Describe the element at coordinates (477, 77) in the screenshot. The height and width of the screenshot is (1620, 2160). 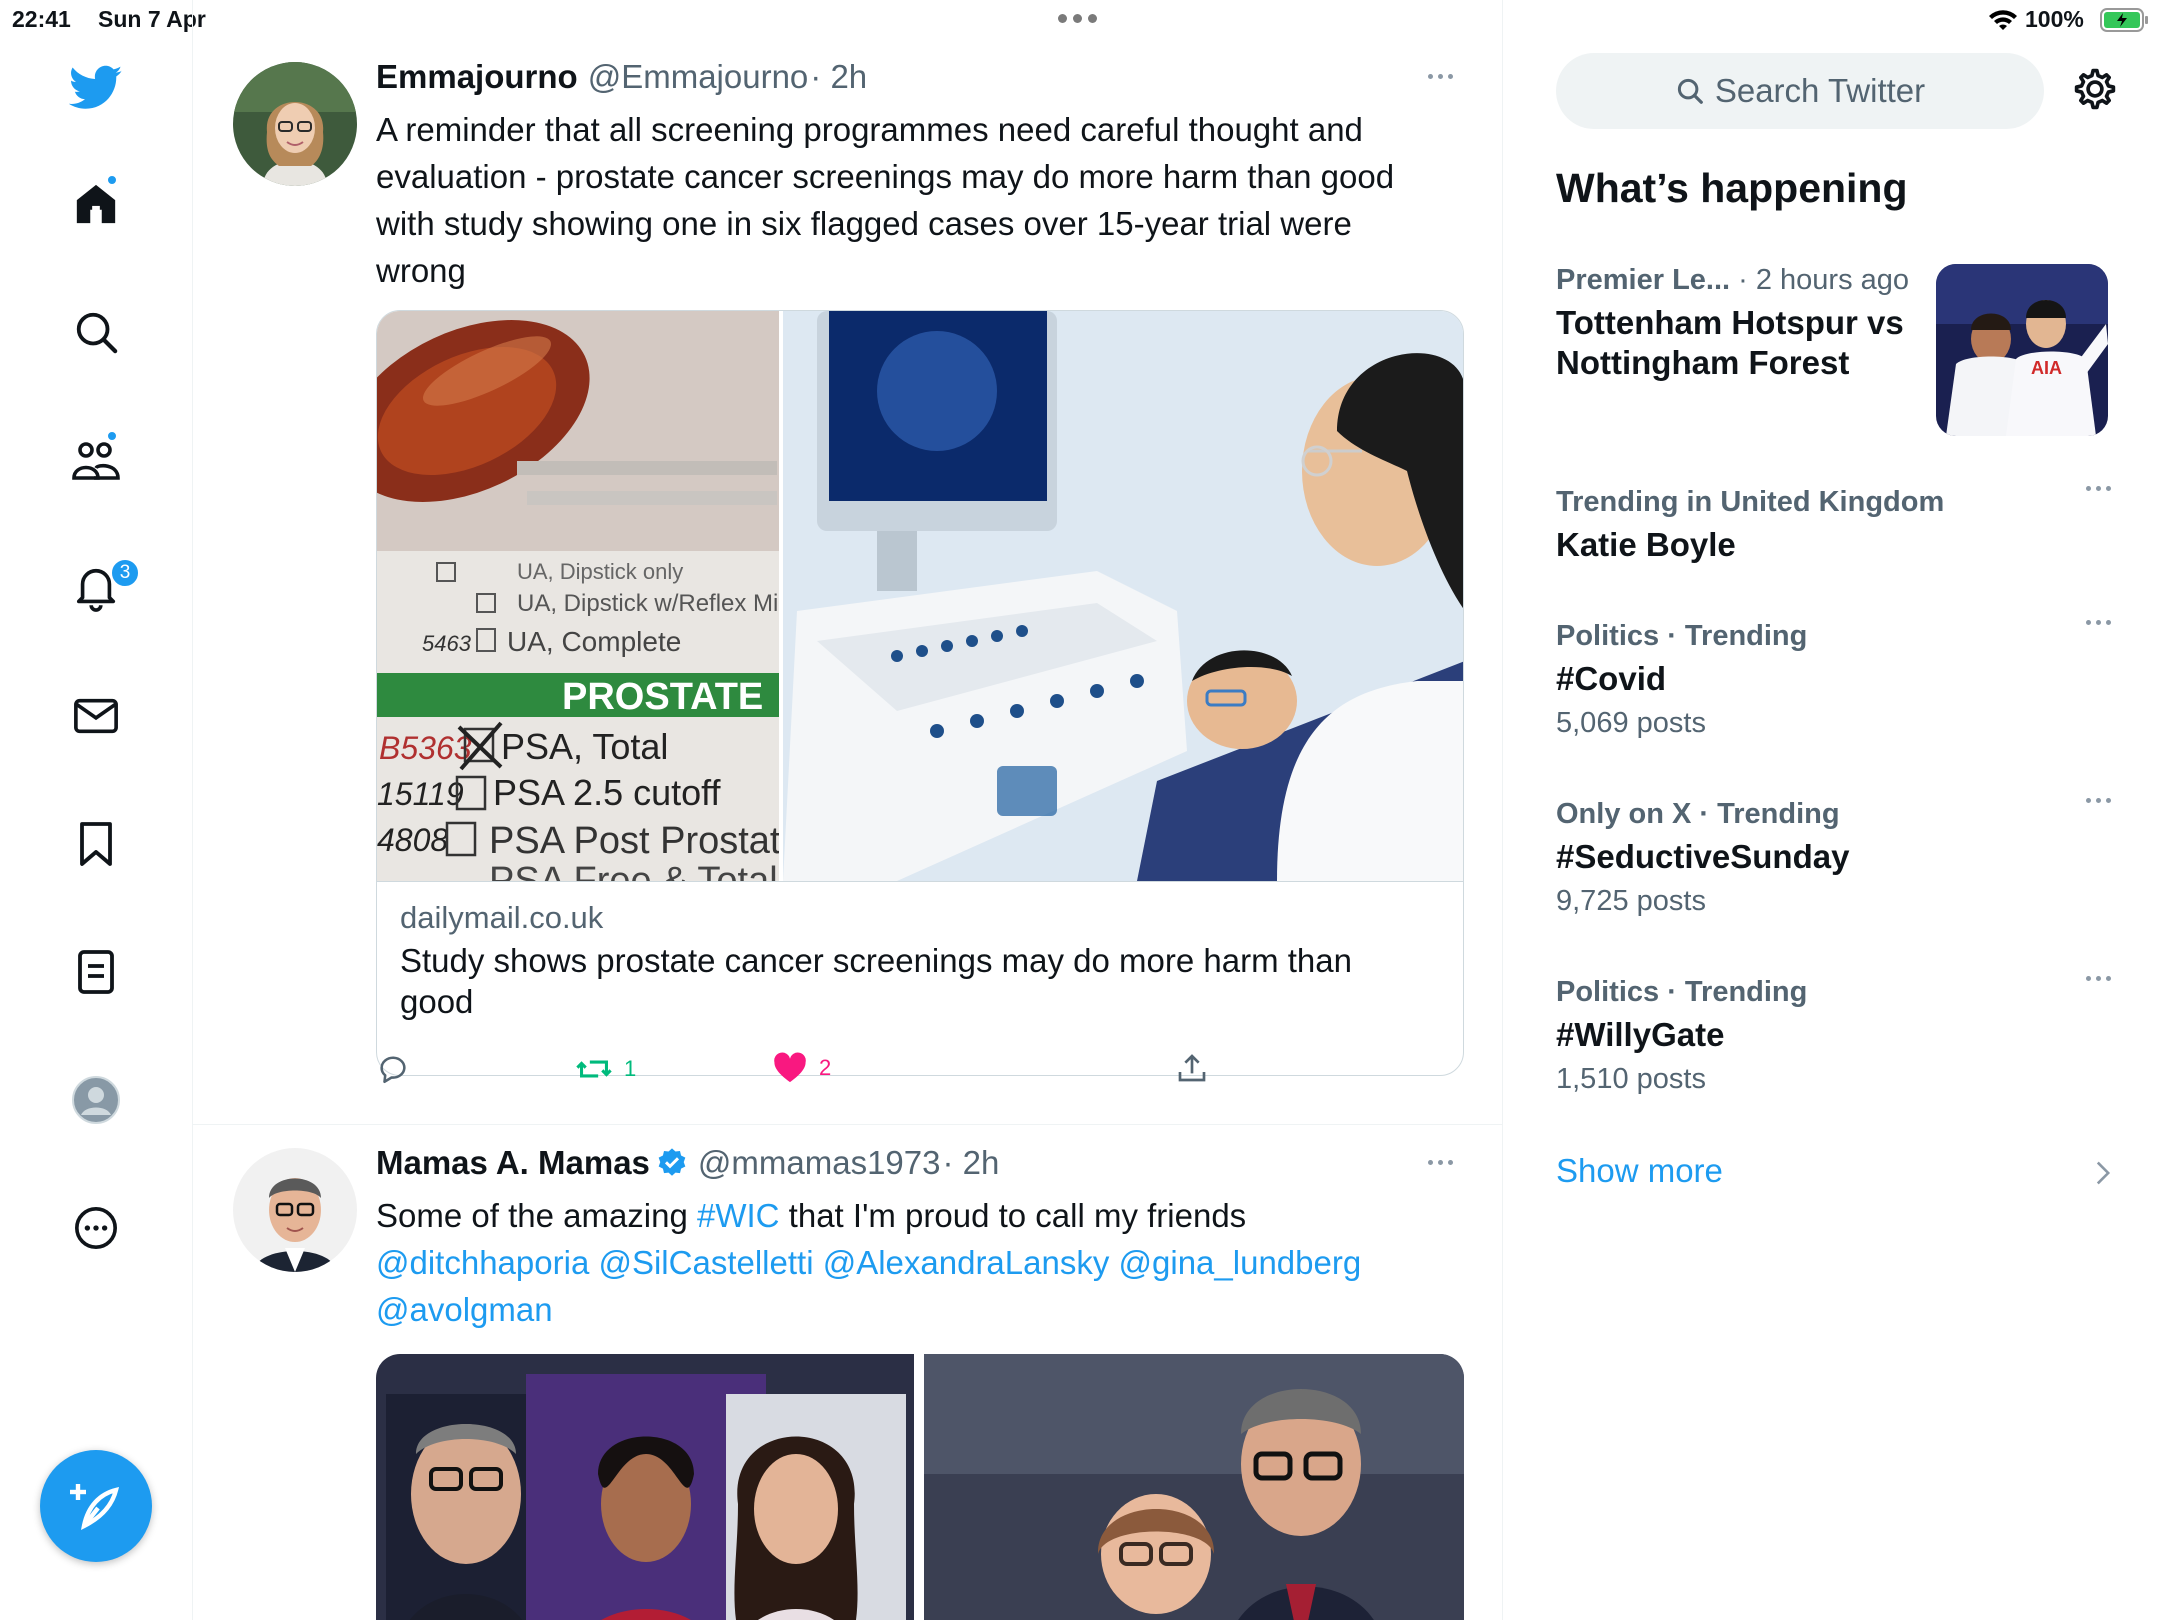
I see `author-name: Emmajourno` at that location.